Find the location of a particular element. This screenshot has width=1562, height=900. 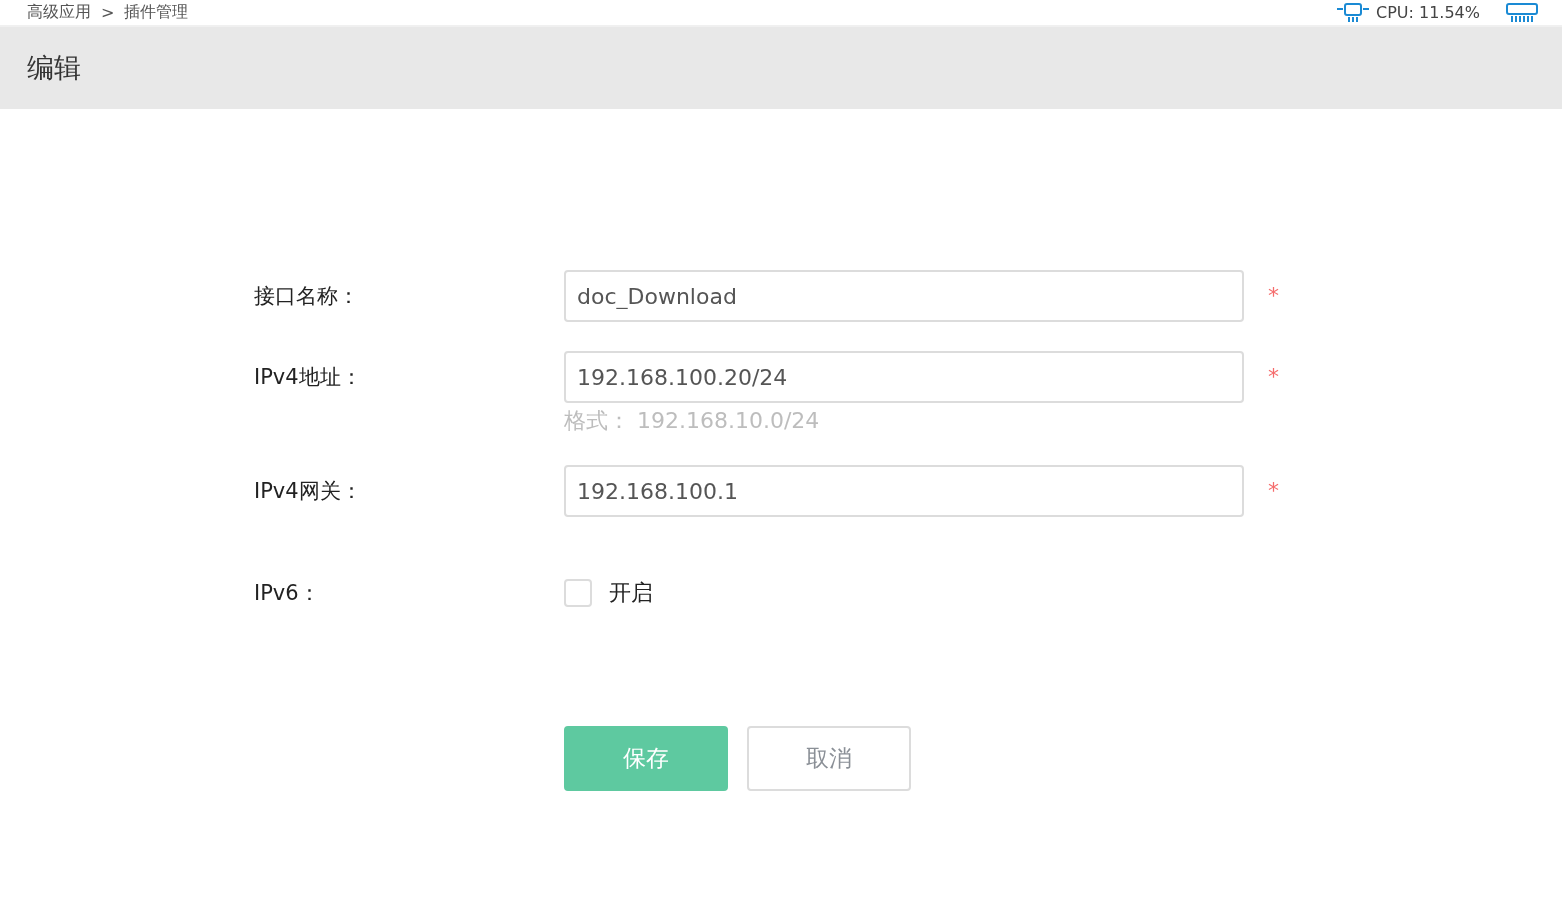

panel-title: 编辑 is located at coordinates (54, 68).